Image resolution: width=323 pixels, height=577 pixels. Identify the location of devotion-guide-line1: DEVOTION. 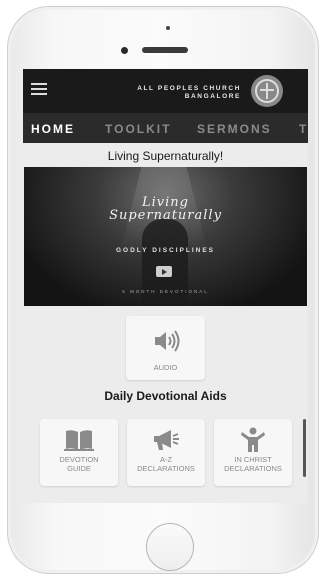
(79, 459).